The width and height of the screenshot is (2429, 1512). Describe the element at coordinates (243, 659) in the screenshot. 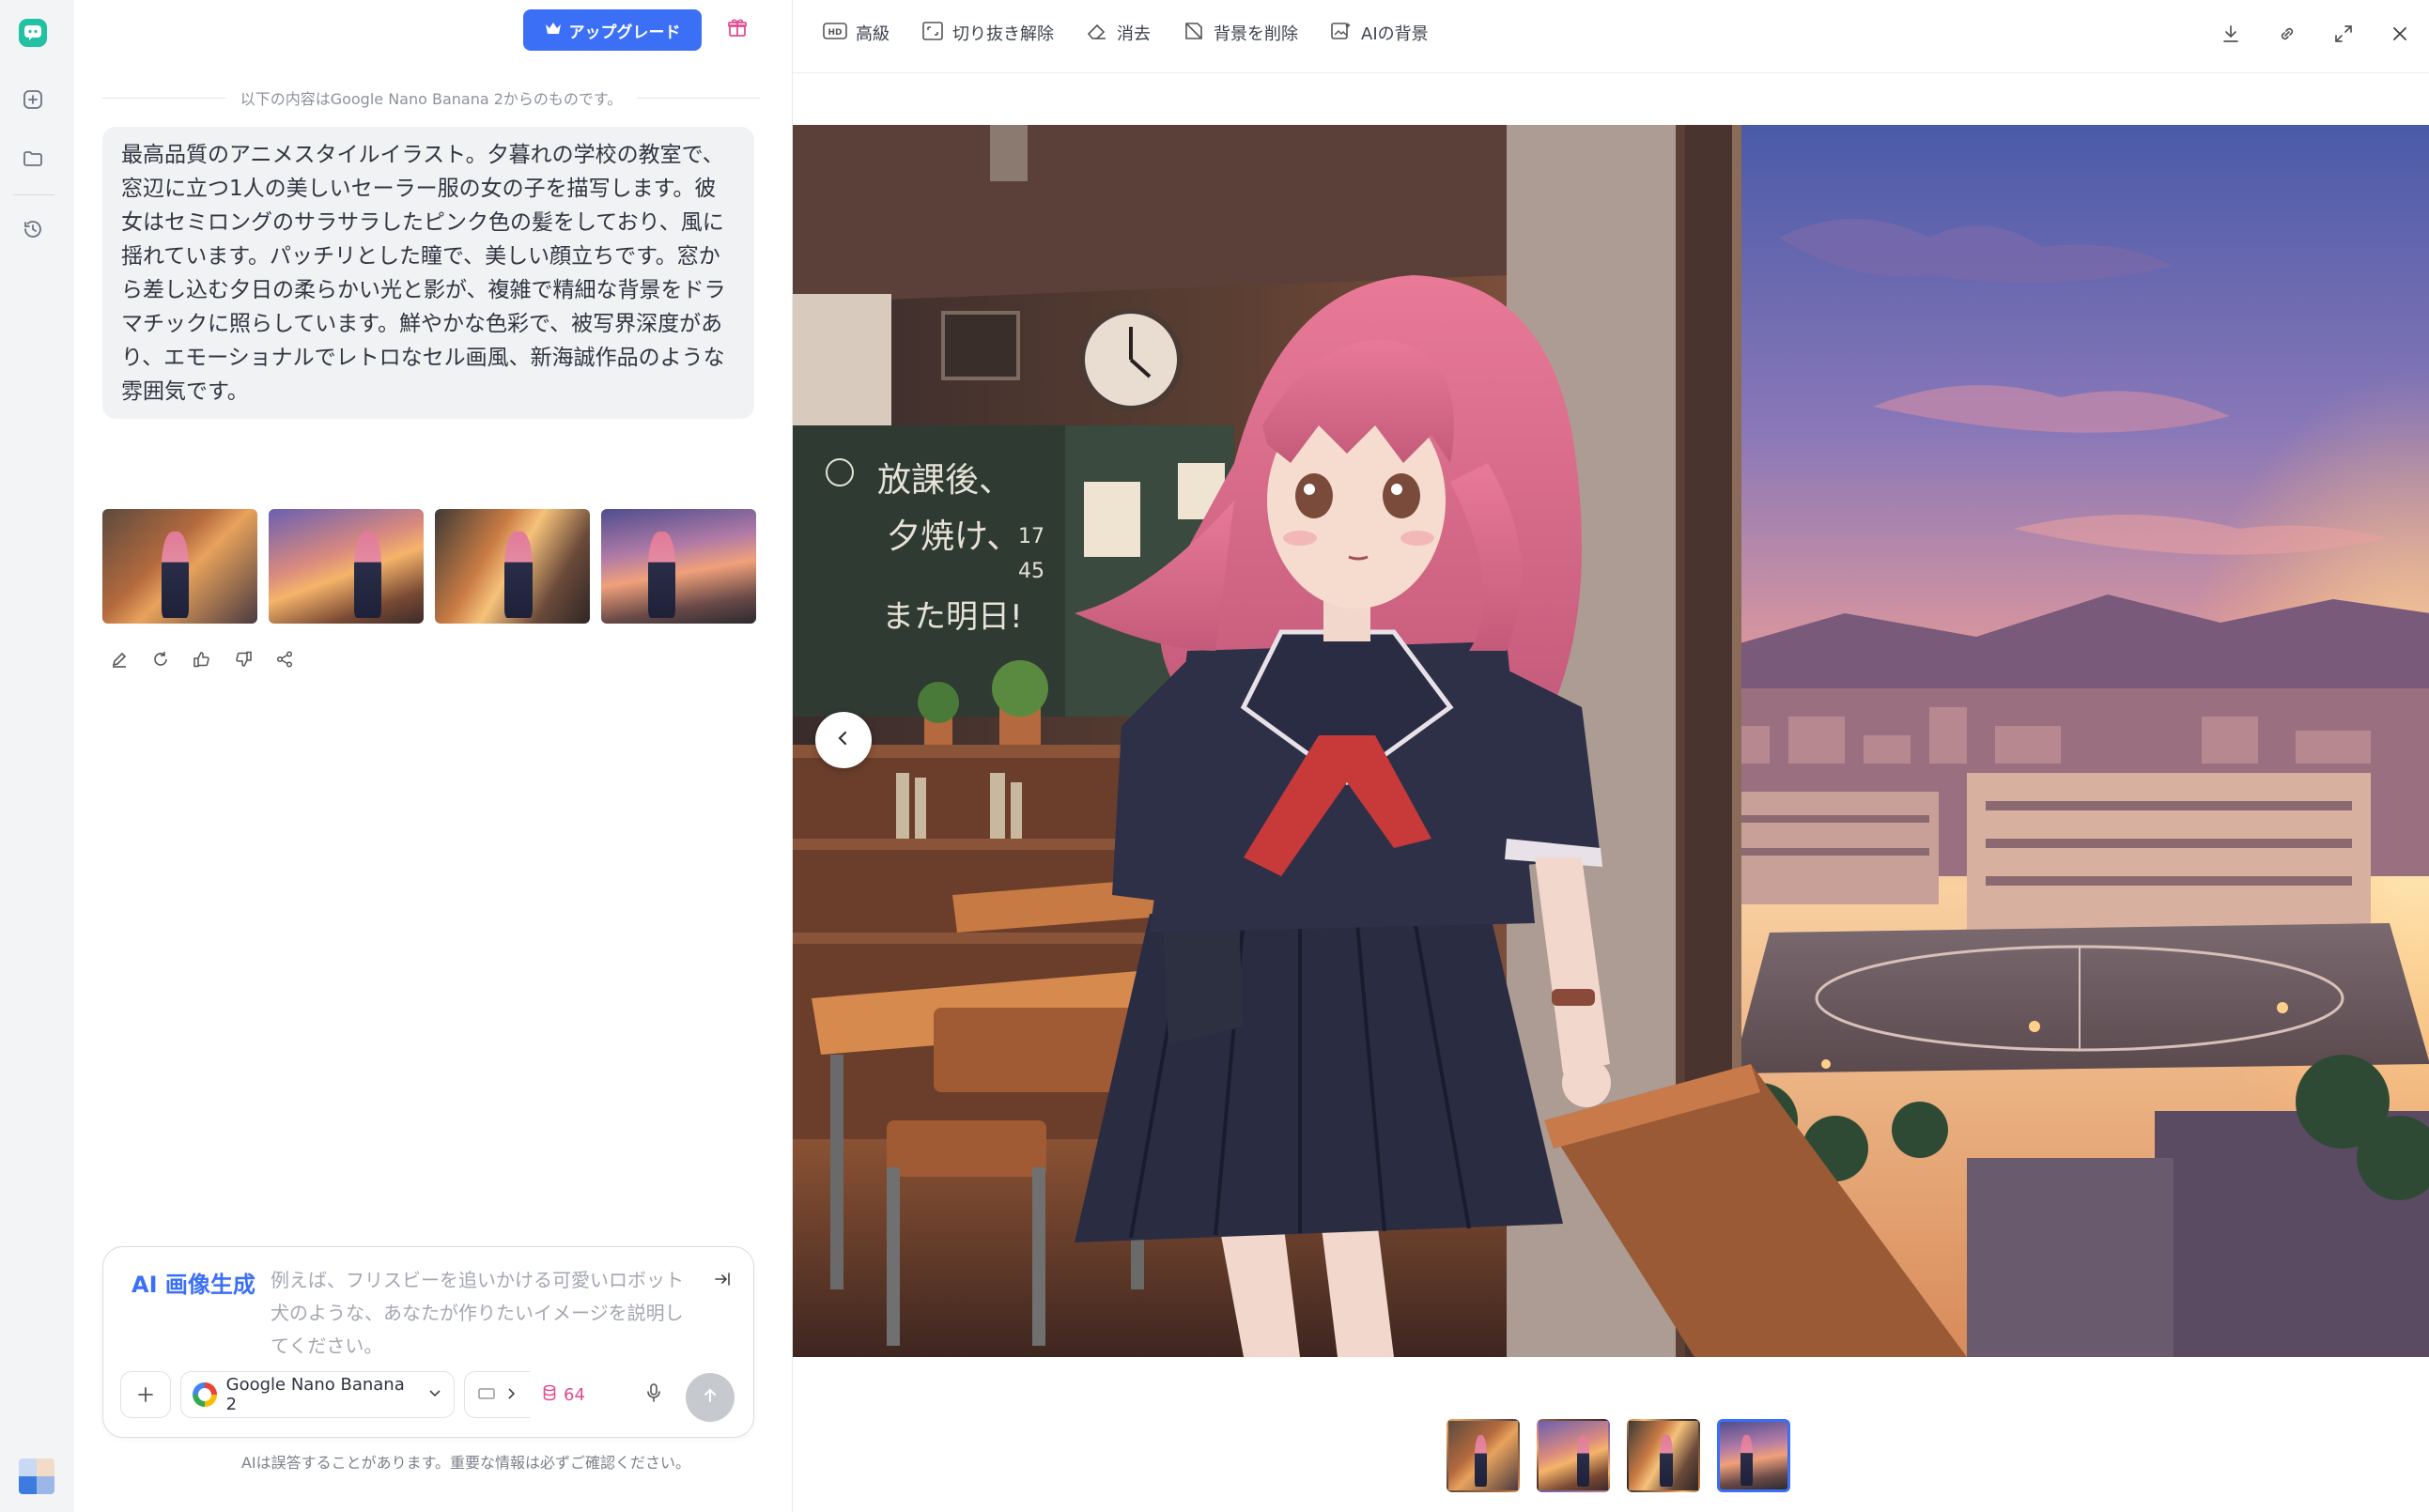

I see `thumbs-down-icon` at that location.